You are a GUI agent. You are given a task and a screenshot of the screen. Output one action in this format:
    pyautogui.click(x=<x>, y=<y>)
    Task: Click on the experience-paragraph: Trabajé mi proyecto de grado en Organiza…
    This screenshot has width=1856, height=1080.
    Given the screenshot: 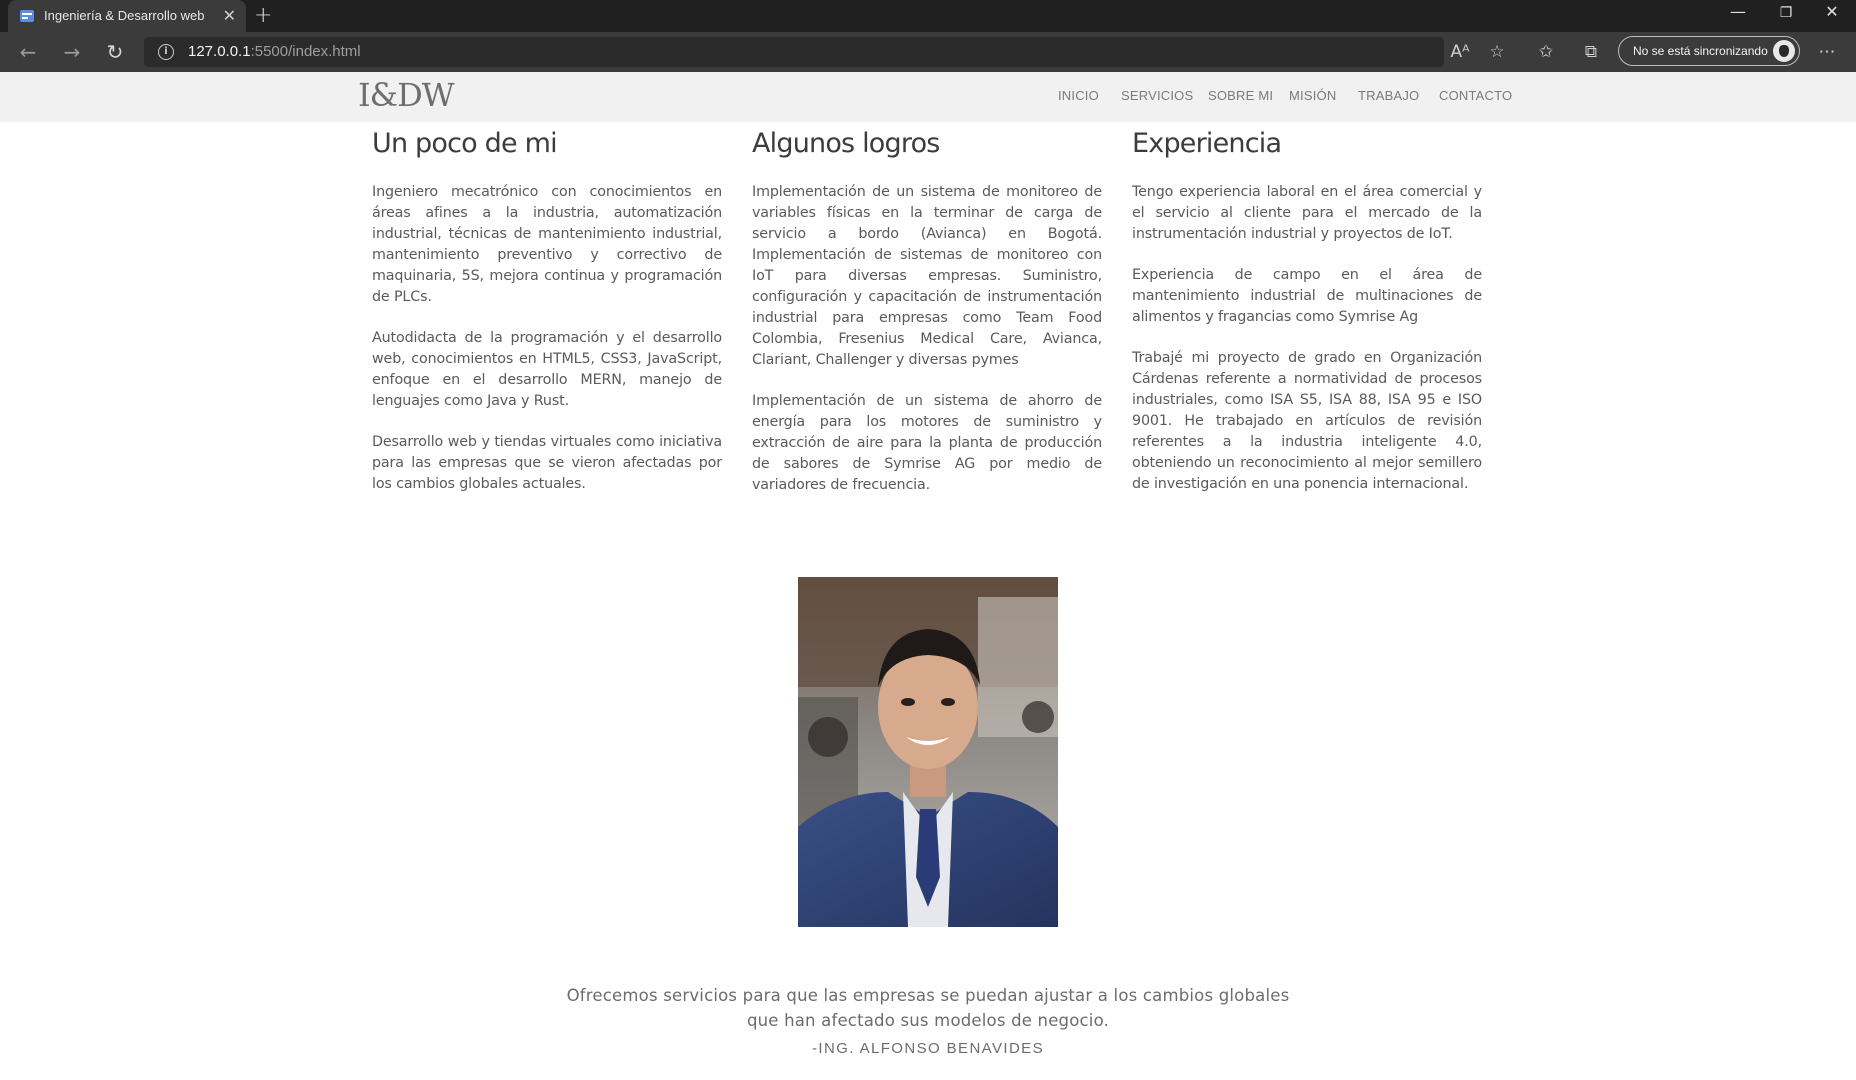 What is the action you would take?
    pyautogui.click(x=1307, y=421)
    